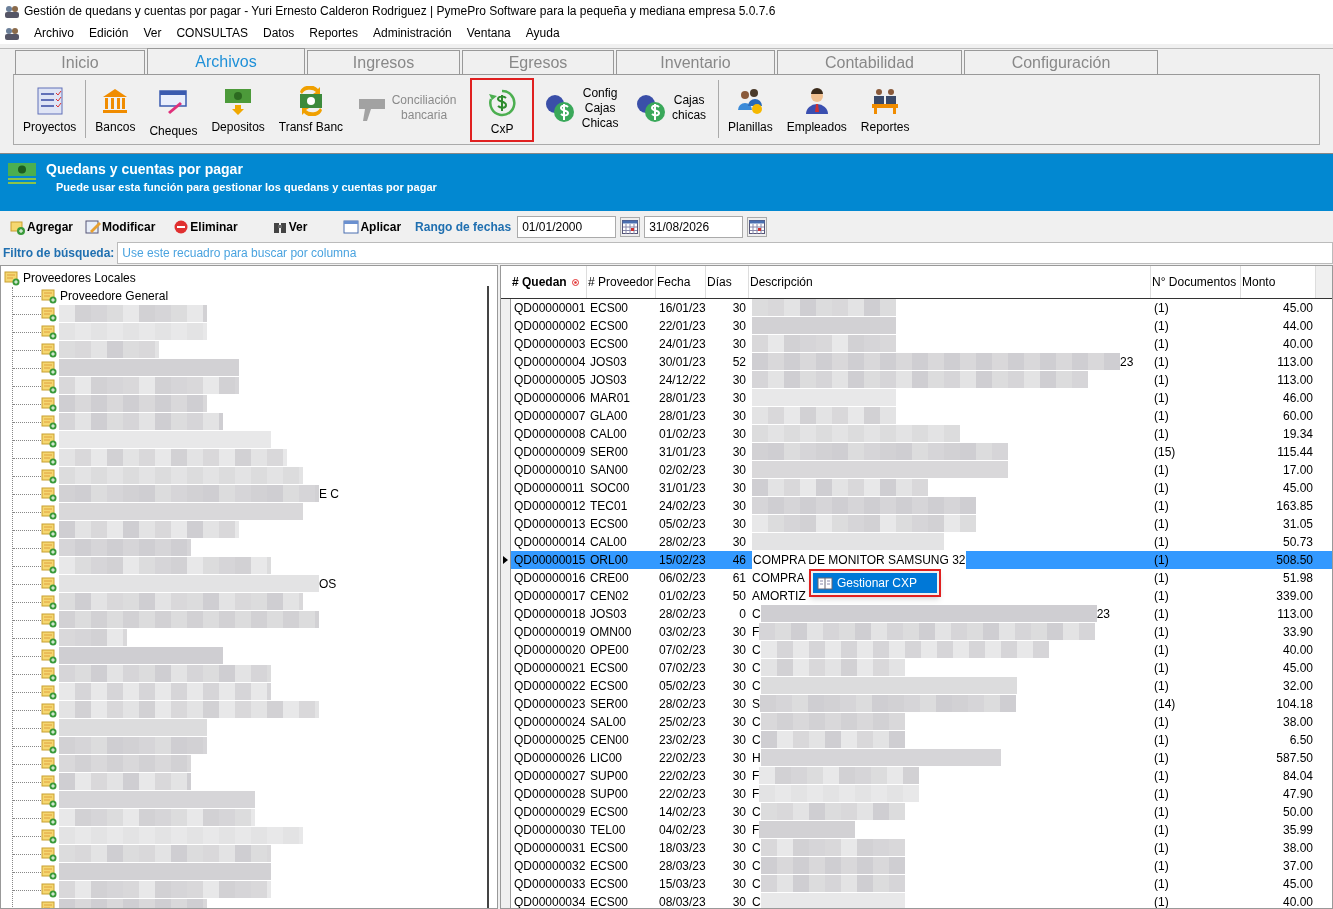 This screenshot has height=909, width=1333. Describe the element at coordinates (682, 776) in the screenshot. I see `date-cell-text: 22/02/23` at that location.